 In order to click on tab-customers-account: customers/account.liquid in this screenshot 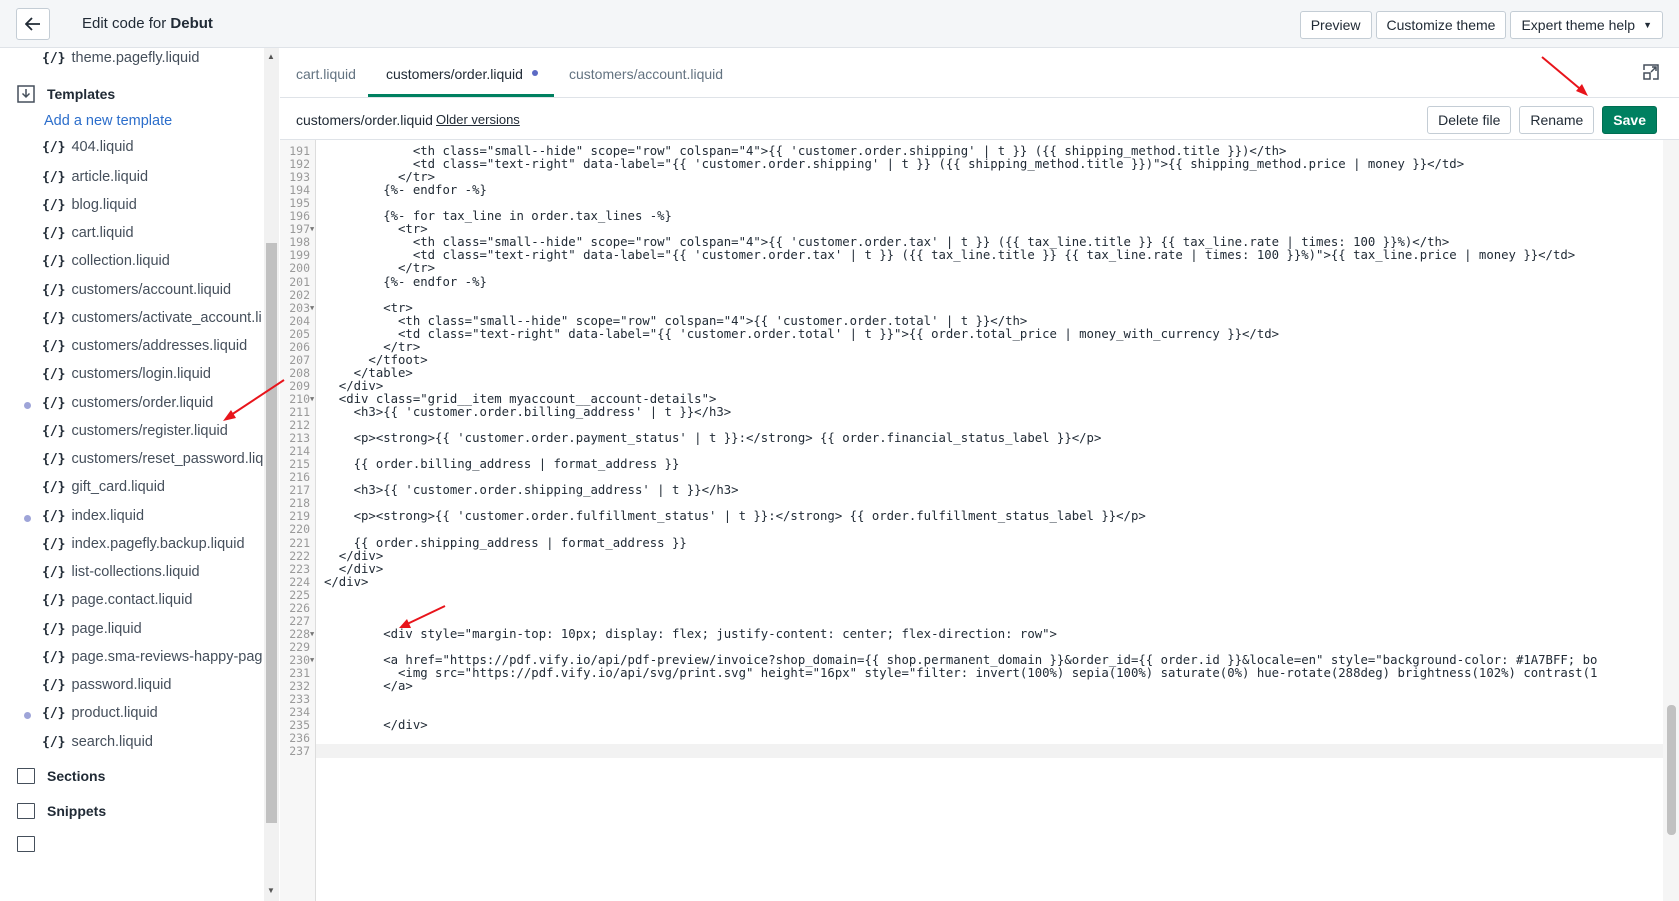, I will do `click(646, 74)`.